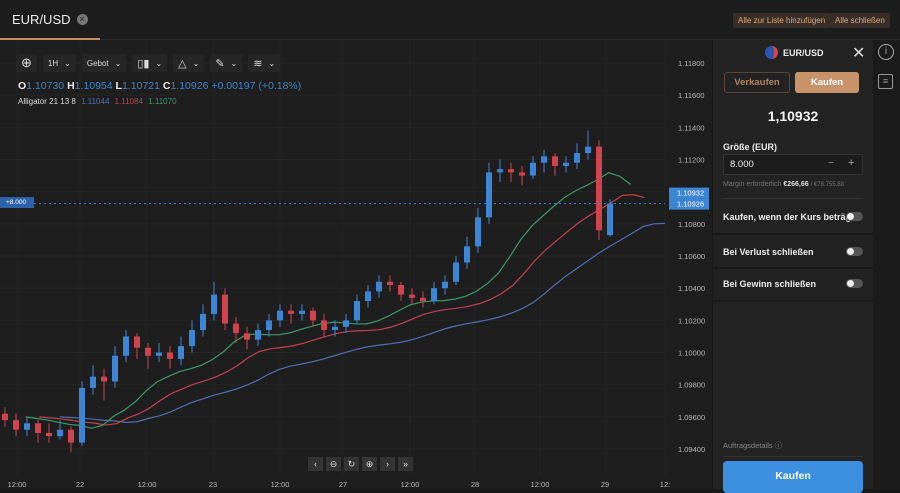  What do you see at coordinates (782, 20) in the screenshot?
I see `add-all-to-list-button: Alle zur Liste hinzufügen` at bounding box center [782, 20].